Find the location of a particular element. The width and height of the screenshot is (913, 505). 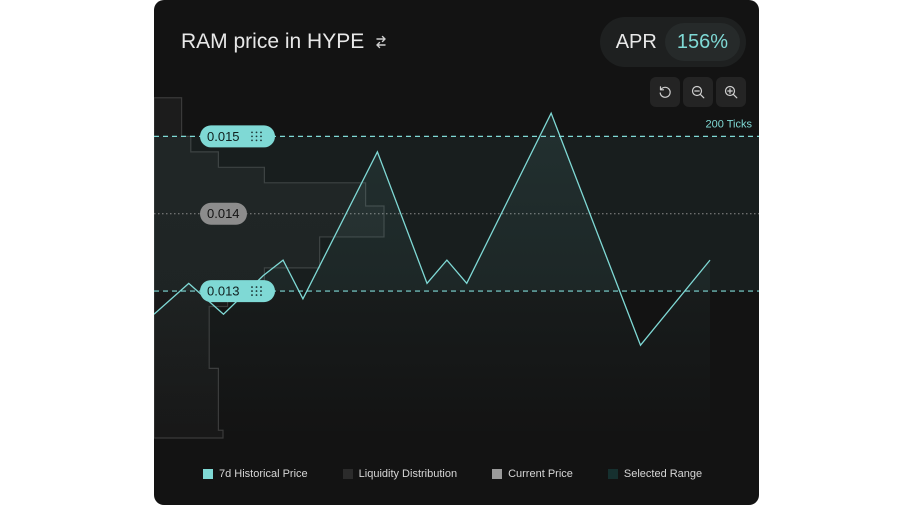

upper-bound-handle-text: 0.015 is located at coordinates (223, 136).